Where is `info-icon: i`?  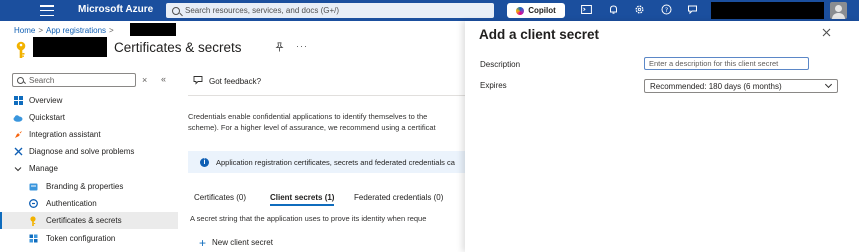
info-icon: i is located at coordinates (204, 162).